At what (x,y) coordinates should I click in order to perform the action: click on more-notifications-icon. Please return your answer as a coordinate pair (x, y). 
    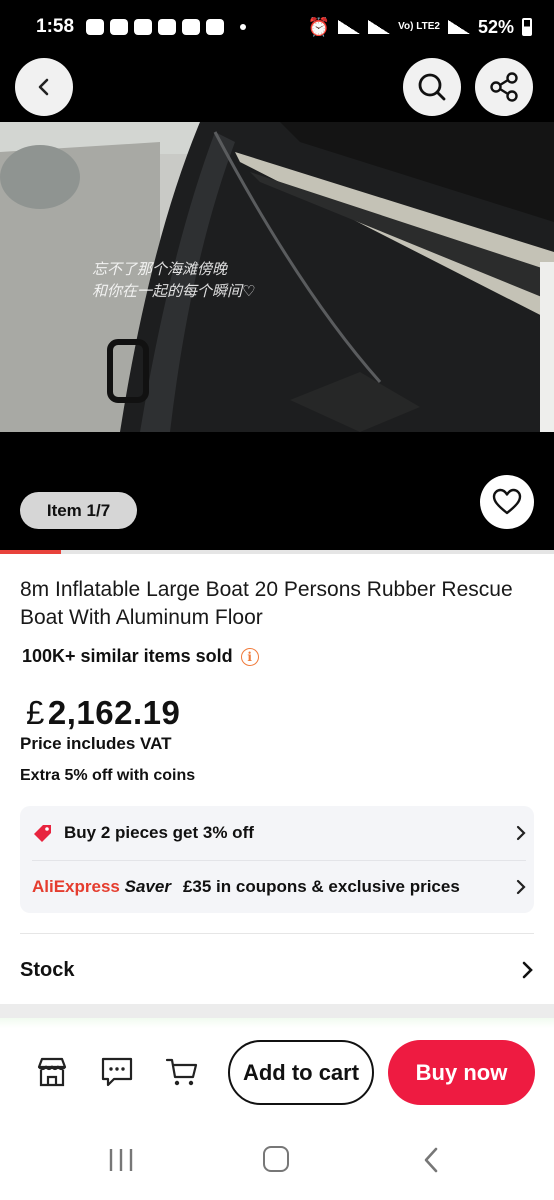
    Looking at the image, I should click on (243, 27).